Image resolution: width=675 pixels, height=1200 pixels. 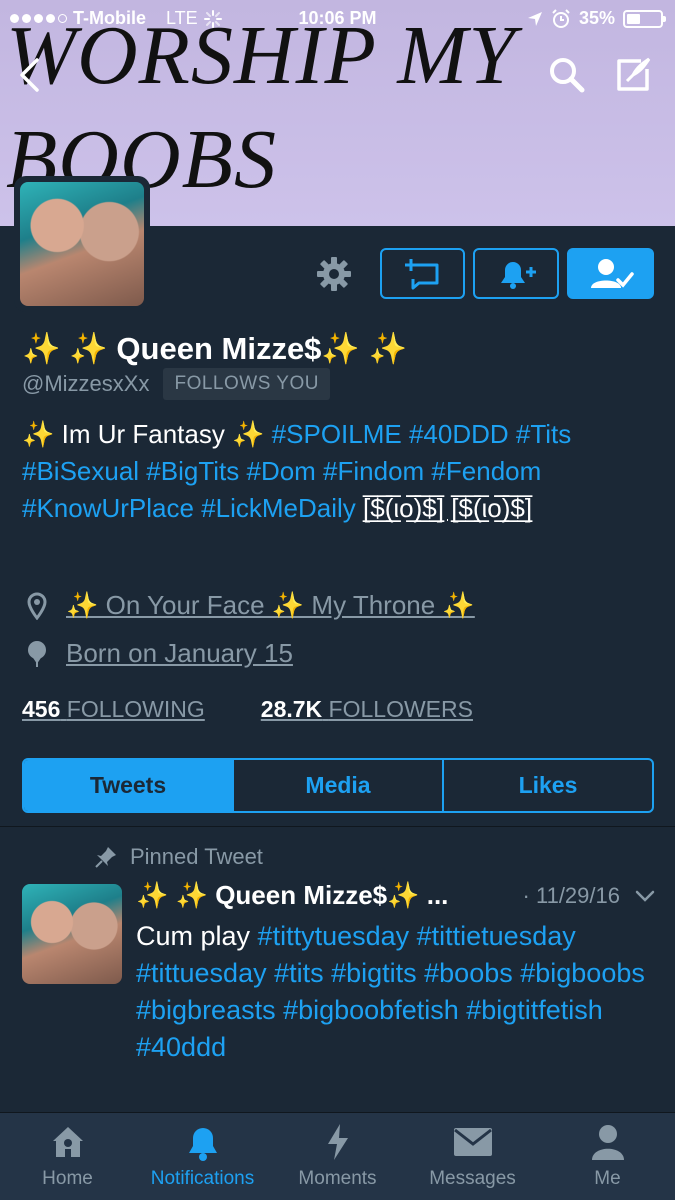 I want to click on profile-birthday: Born on January 15, so click(x=179, y=653).